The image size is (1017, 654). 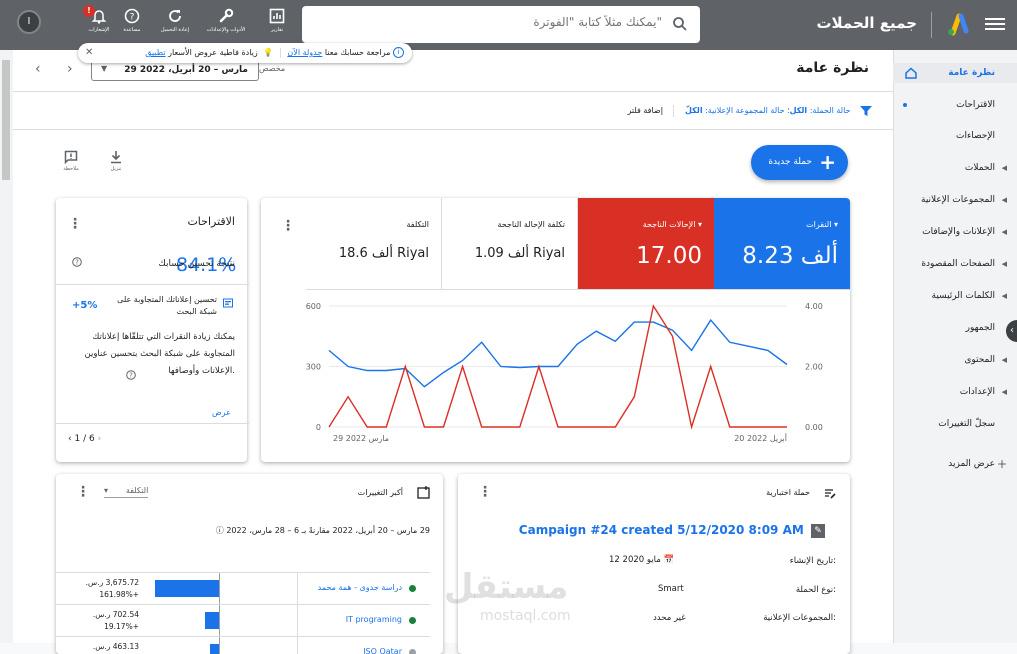 What do you see at coordinates (277, 25) in the screenshot?
I see `reports-button: تقارير` at bounding box center [277, 25].